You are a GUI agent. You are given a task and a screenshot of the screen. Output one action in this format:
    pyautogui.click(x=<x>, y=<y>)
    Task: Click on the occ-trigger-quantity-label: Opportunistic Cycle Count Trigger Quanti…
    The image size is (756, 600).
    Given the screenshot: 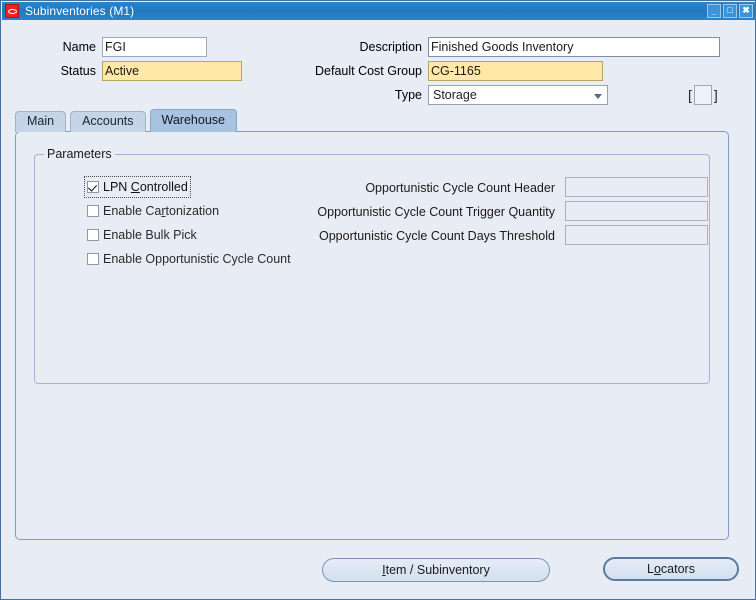 What is the action you would take?
    pyautogui.click(x=436, y=212)
    